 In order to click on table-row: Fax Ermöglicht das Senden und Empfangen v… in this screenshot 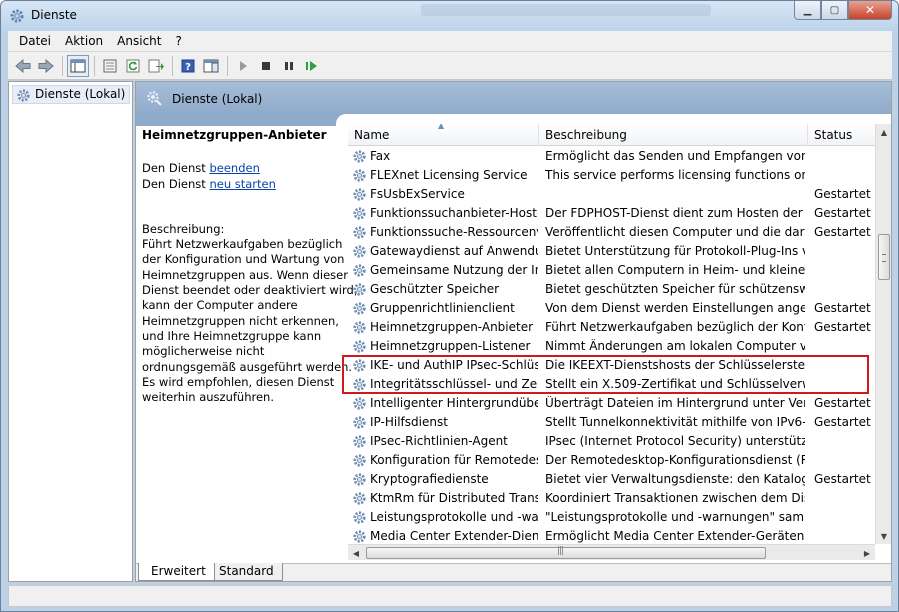, I will do `click(611, 156)`.